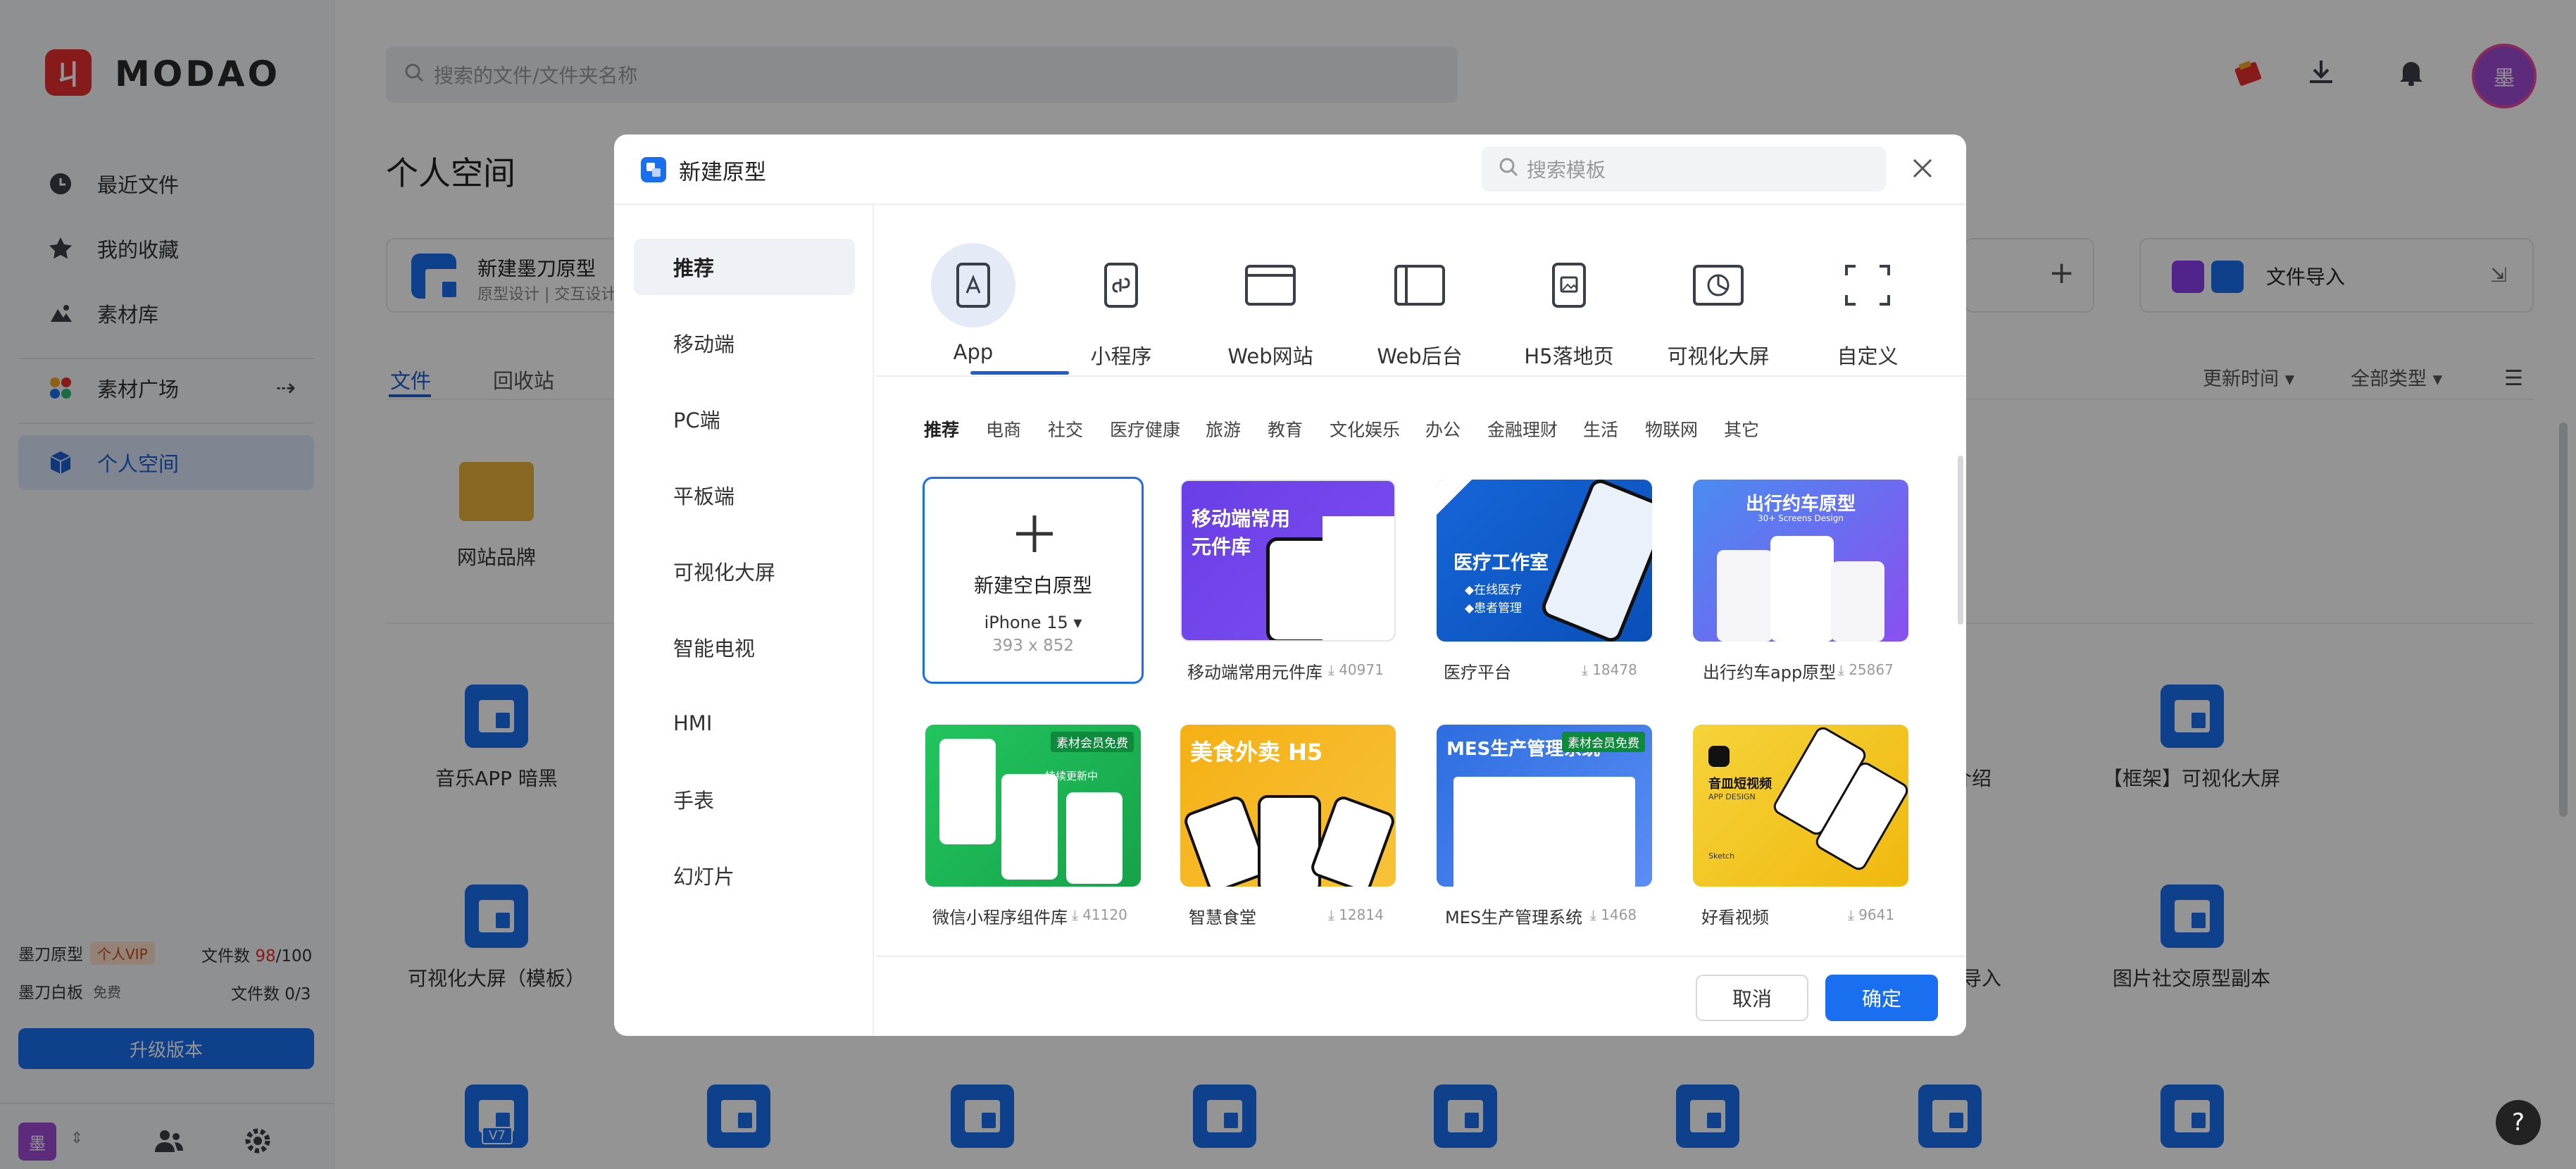 This screenshot has width=2576, height=1169. Describe the element at coordinates (1609, 669) in the screenshot. I see `template-downloads: ⤓ 18478` at that location.